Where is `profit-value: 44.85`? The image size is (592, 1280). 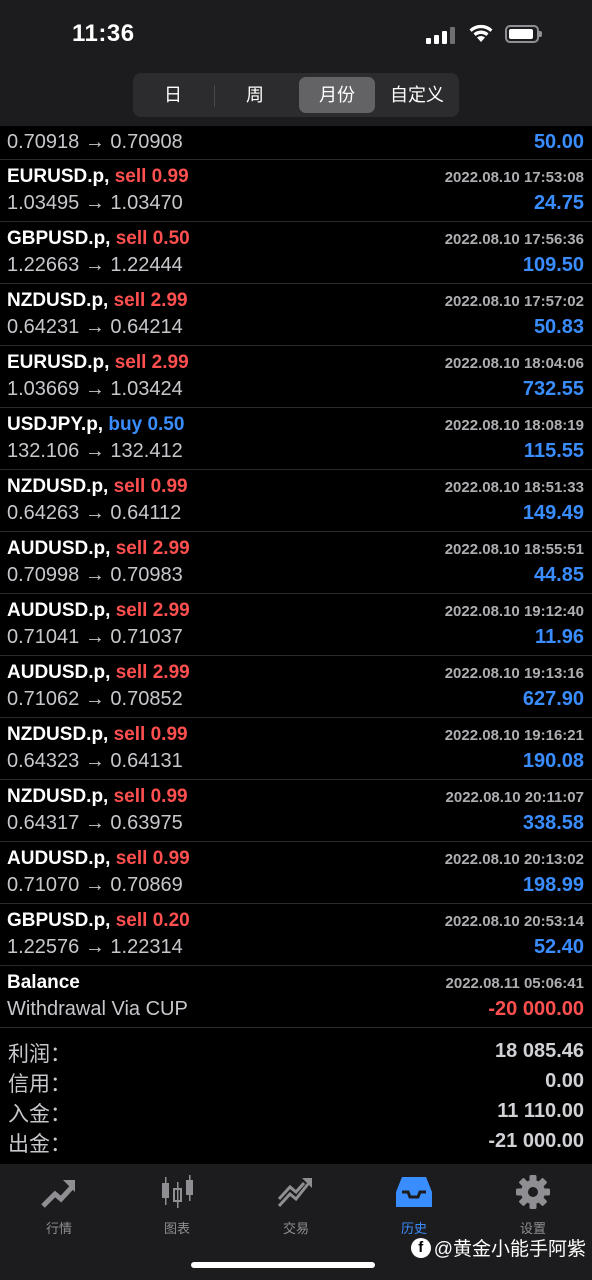
profit-value: 44.85 is located at coordinates (558, 575).